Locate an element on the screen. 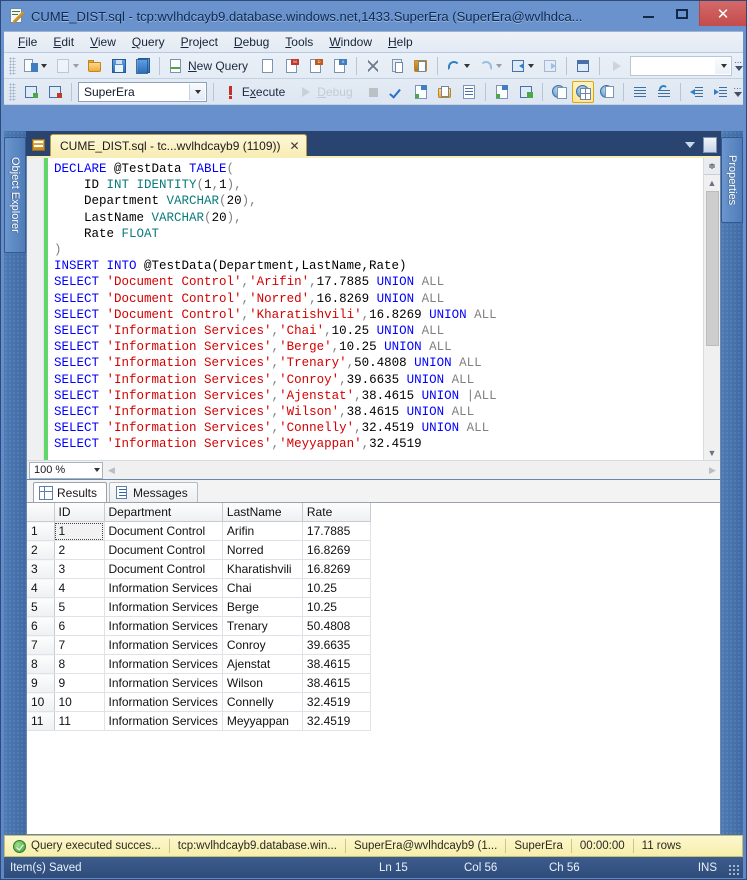  column-header-department: Department is located at coordinates (163, 512).